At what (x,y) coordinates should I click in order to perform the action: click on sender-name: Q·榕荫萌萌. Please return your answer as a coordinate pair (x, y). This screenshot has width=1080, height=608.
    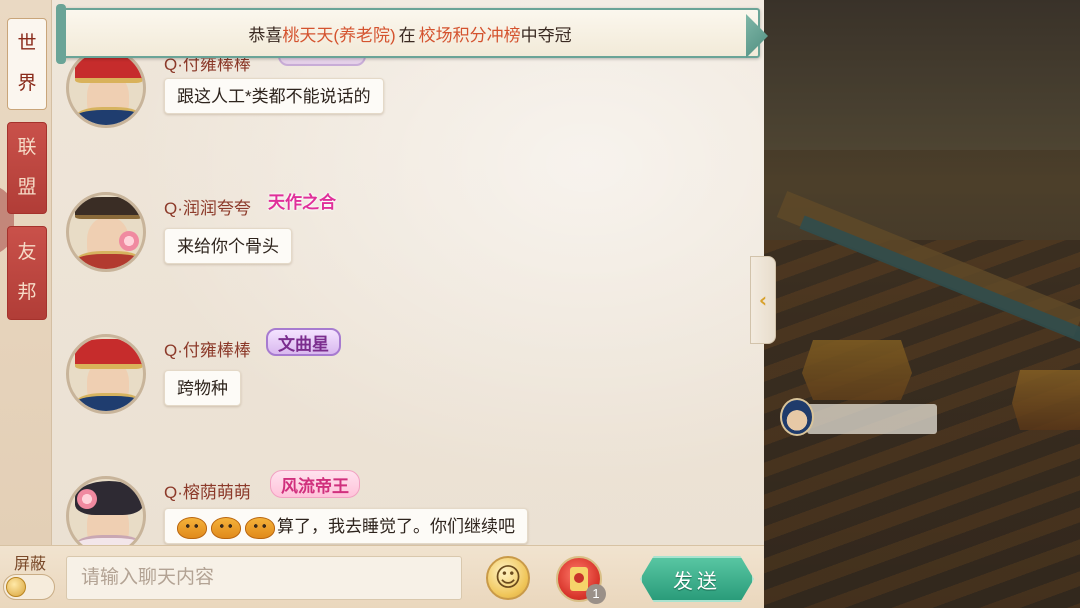
    Looking at the image, I should click on (207, 490).